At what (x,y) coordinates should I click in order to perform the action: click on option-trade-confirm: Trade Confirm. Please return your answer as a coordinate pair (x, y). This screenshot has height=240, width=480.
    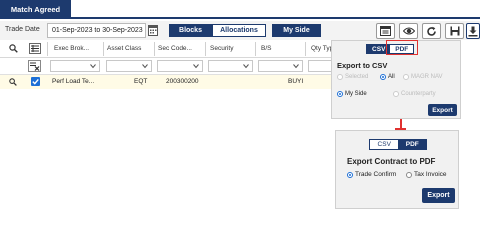
    Looking at the image, I should click on (371, 174).